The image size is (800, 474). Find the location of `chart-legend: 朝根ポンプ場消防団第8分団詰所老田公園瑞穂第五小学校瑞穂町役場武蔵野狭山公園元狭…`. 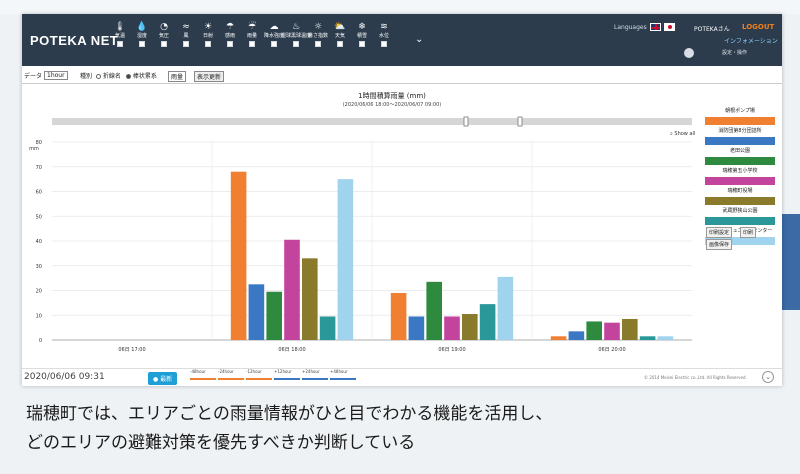

chart-legend: 朝根ポンプ場消防団第8分団詰所老田公園瑞穂第五小学校瑞穂町役場武蔵野狭山公園元狭… is located at coordinates (740, 177).